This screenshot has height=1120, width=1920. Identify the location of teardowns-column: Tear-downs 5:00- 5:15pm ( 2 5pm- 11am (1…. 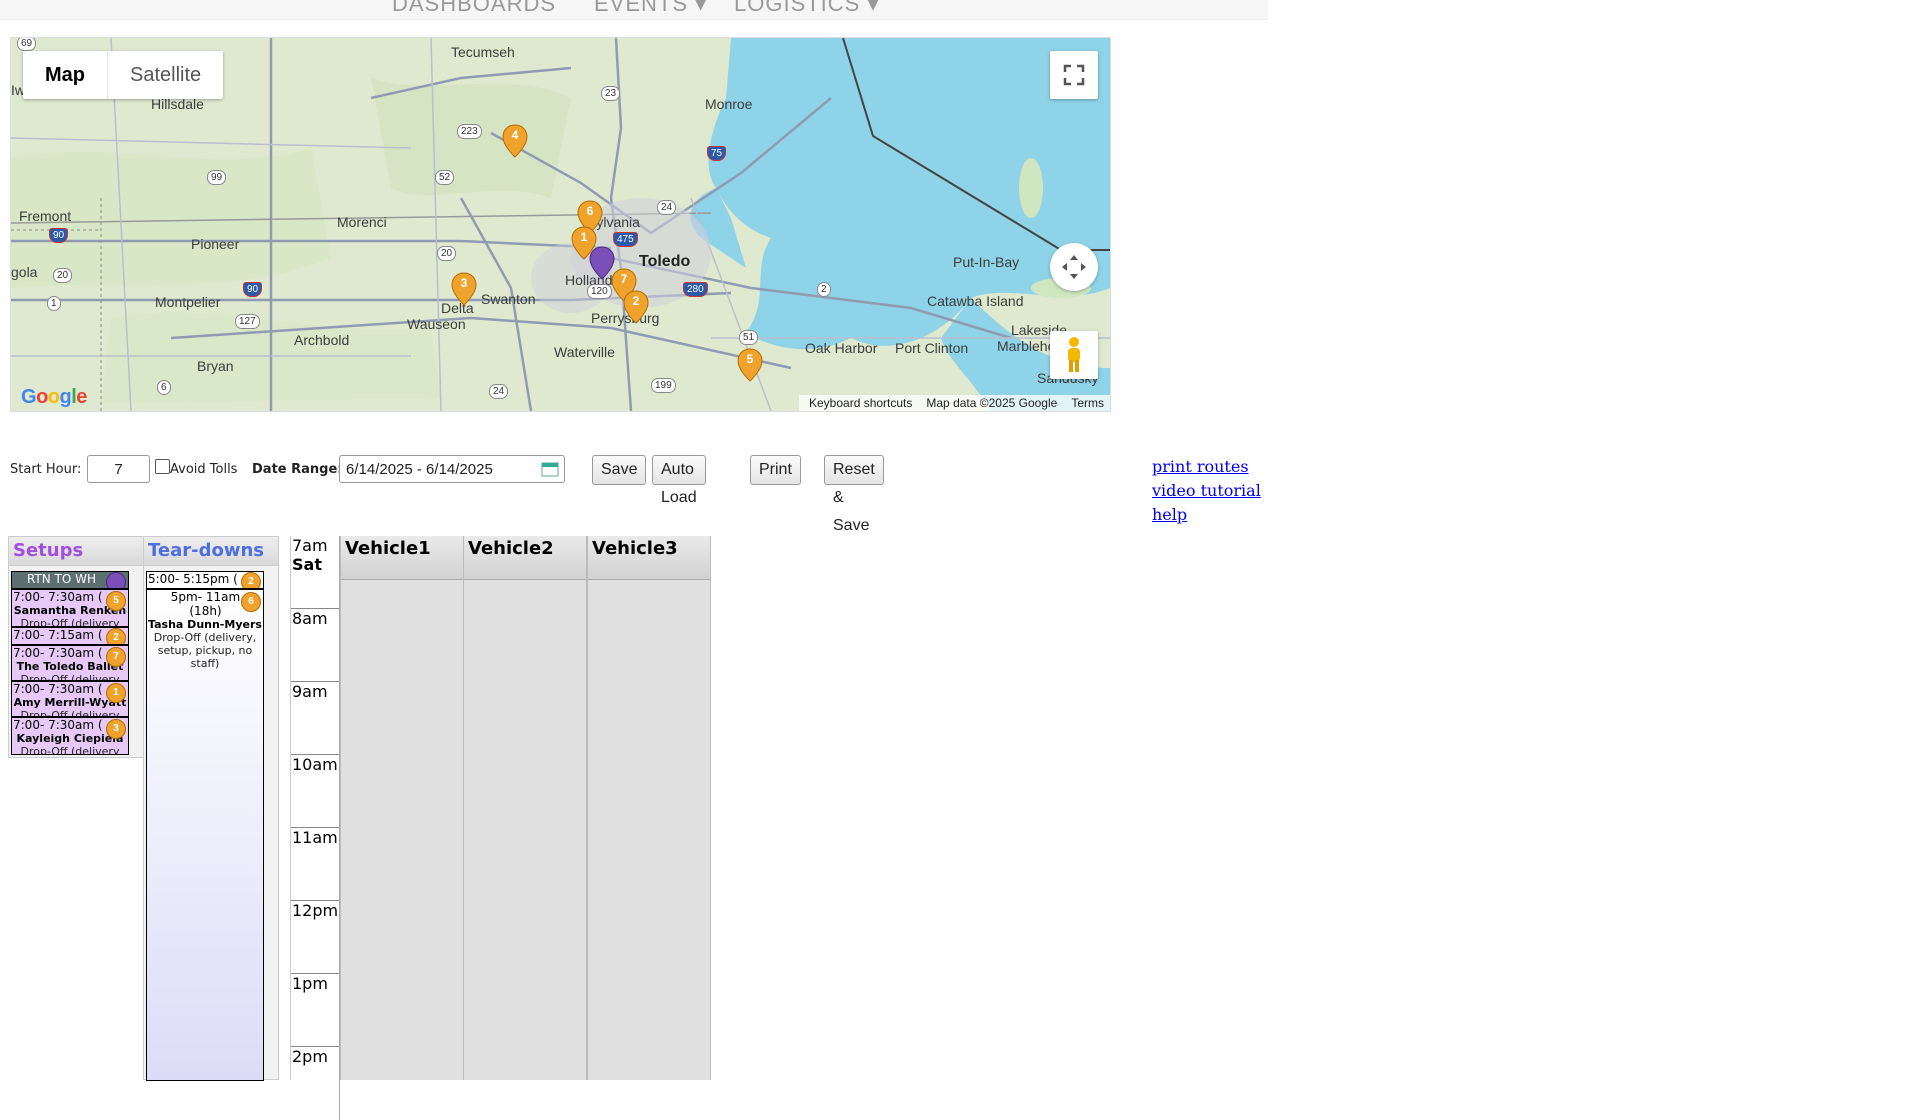
(211, 808).